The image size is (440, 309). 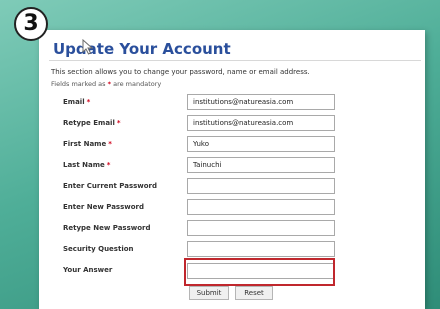 I want to click on retype-email-field: institutions@natureasia.com, so click(x=261, y=123).